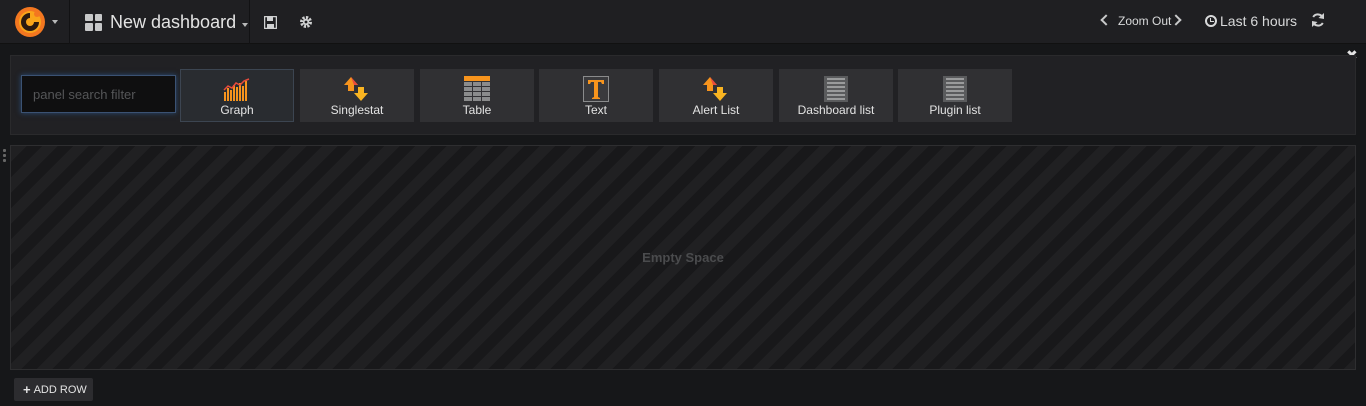 The width and height of the screenshot is (1366, 406). What do you see at coordinates (596, 89) in the screenshot?
I see `text-icon` at bounding box center [596, 89].